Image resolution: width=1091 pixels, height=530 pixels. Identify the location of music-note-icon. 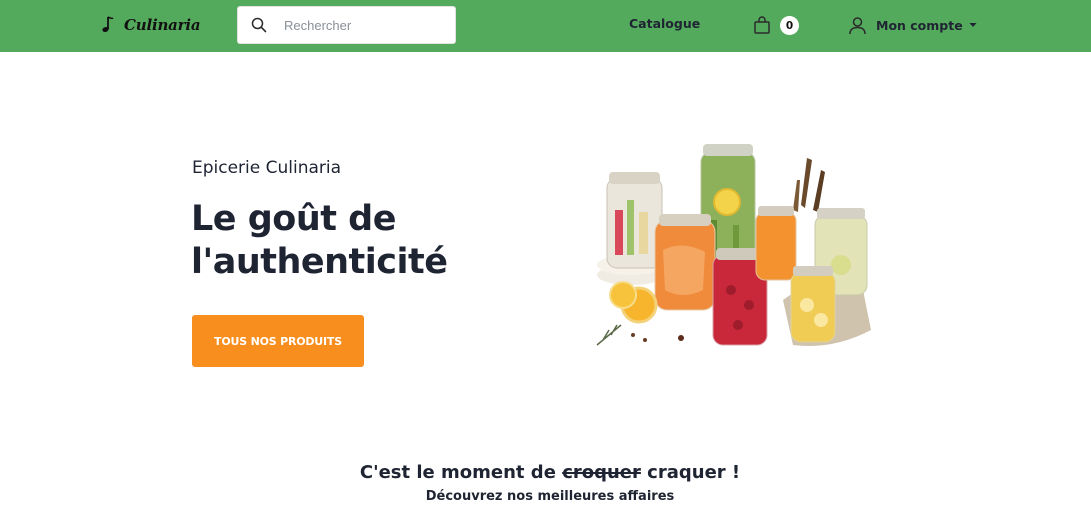
(108, 24).